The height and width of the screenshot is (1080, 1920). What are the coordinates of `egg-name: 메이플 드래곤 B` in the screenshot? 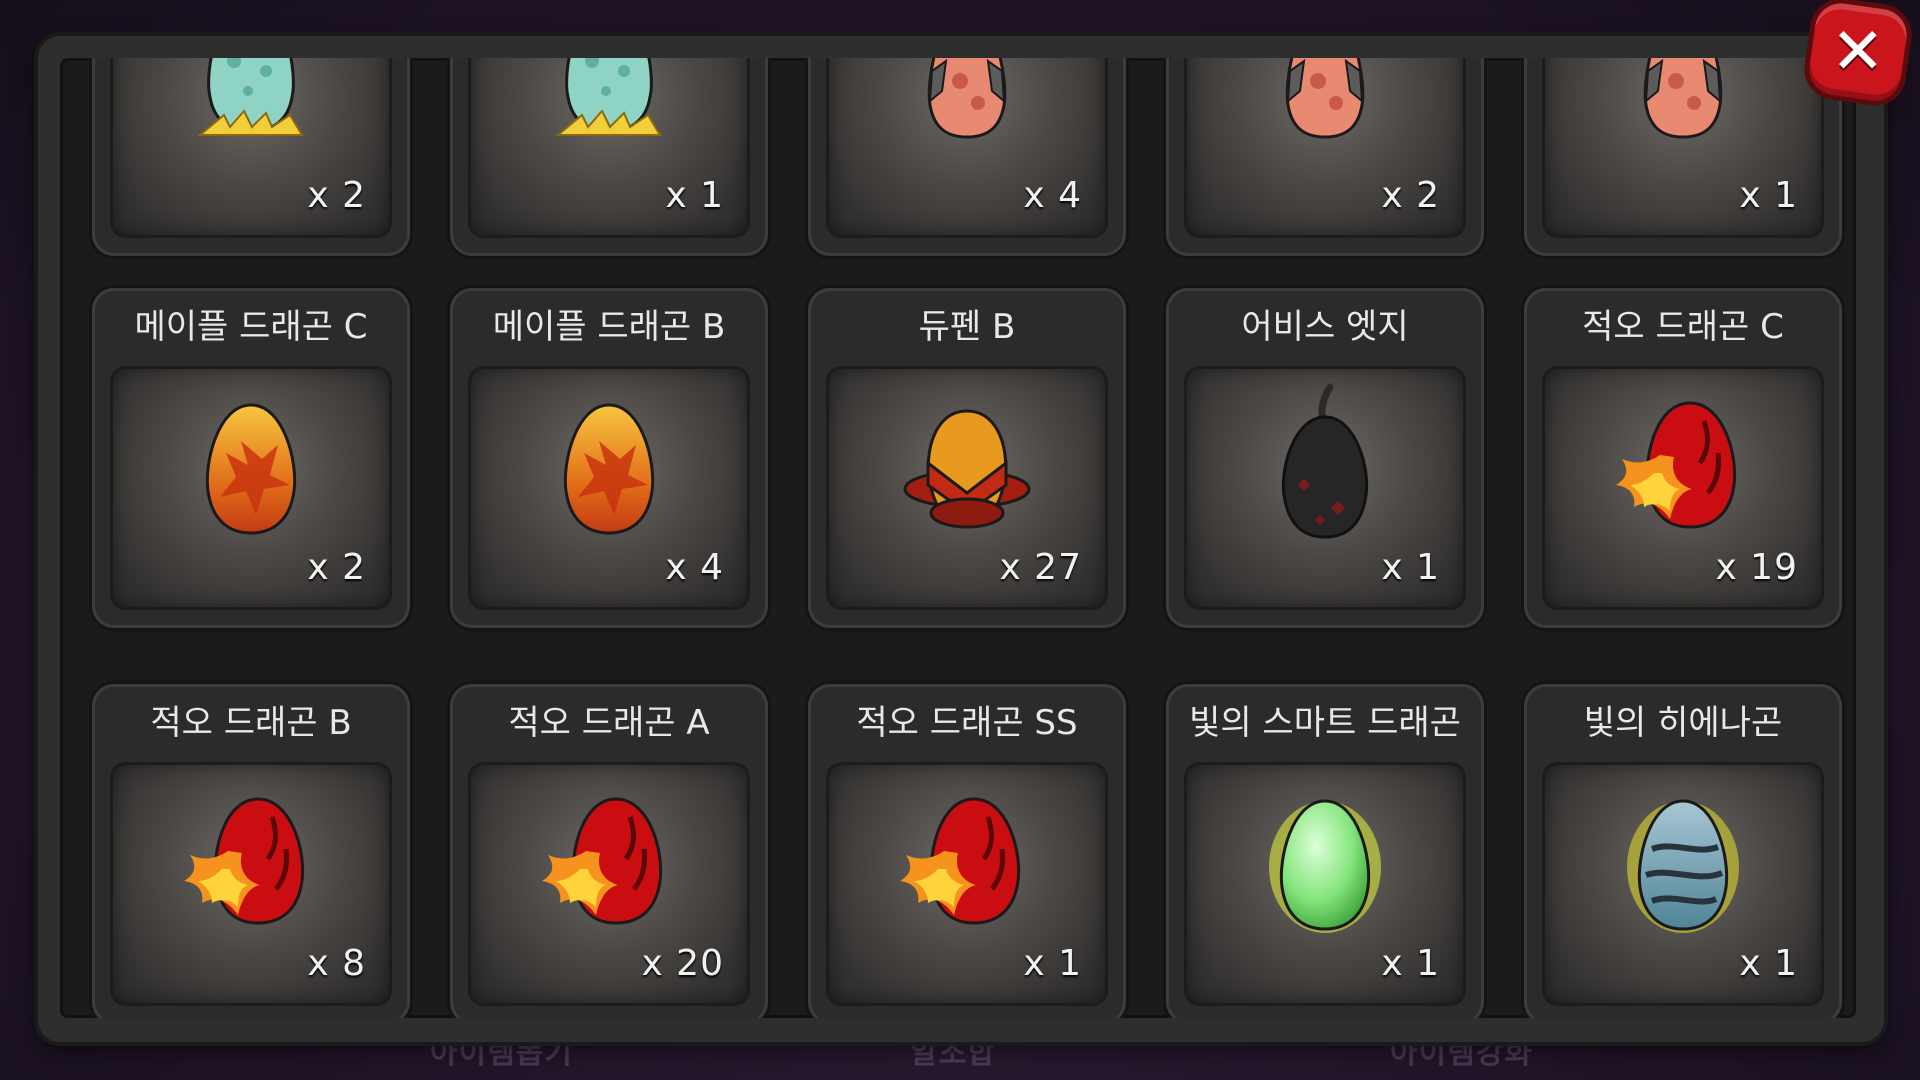 It's located at (609, 327).